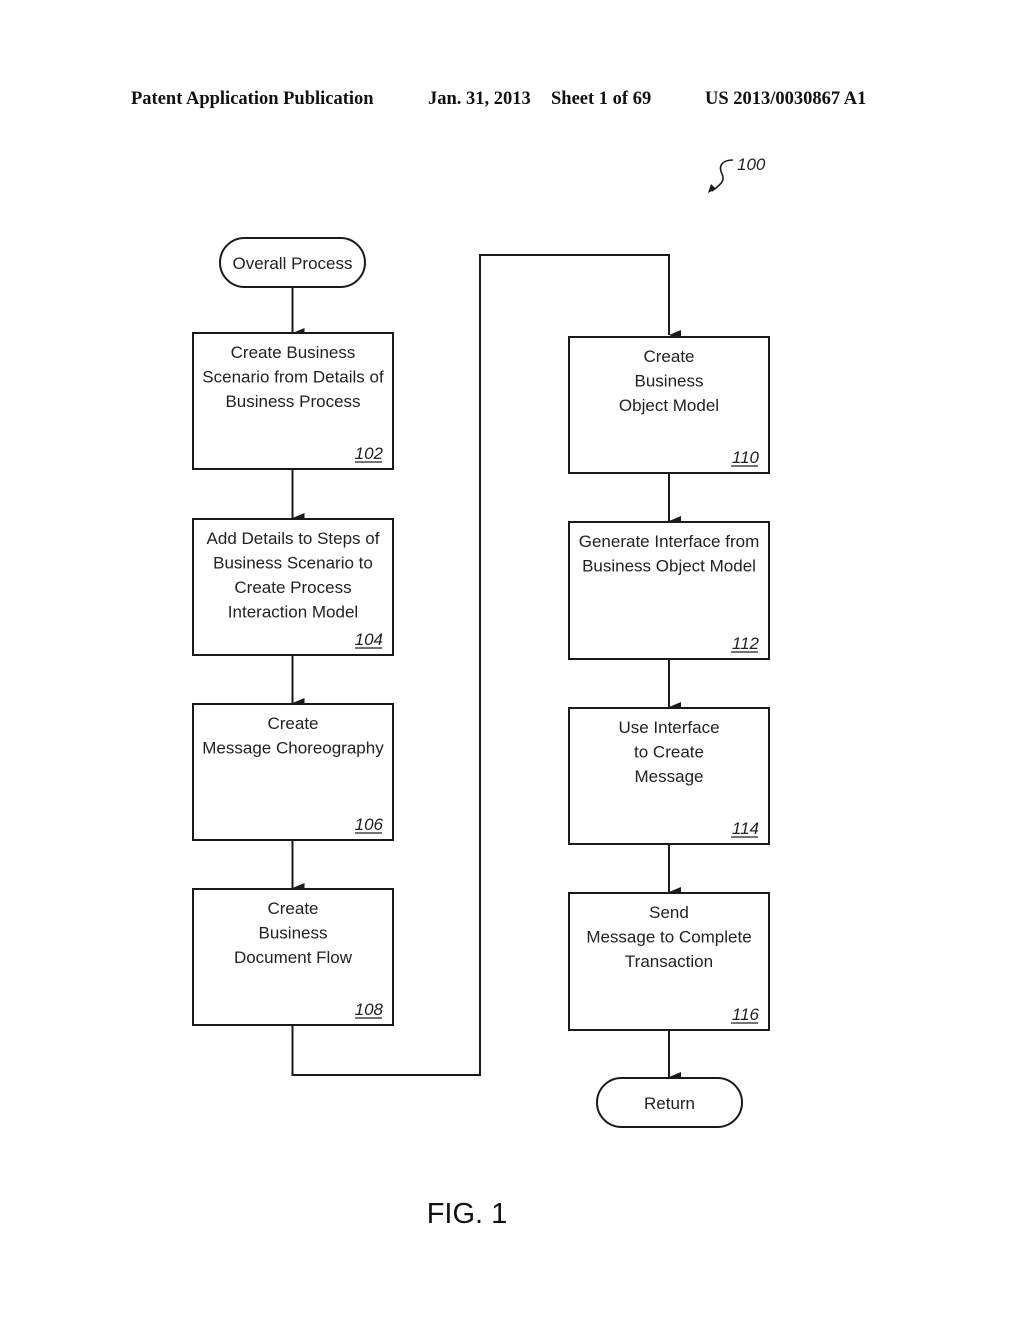  I want to click on end-terminal-label: Return, so click(669, 1103).